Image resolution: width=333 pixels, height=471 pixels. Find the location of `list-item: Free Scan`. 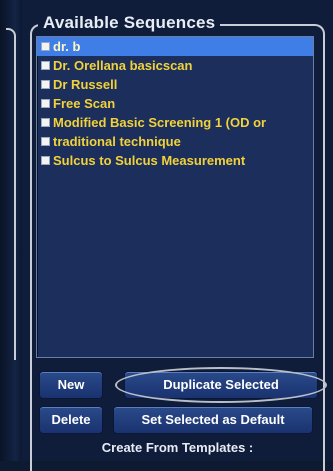

list-item: Free Scan is located at coordinates (175, 103).